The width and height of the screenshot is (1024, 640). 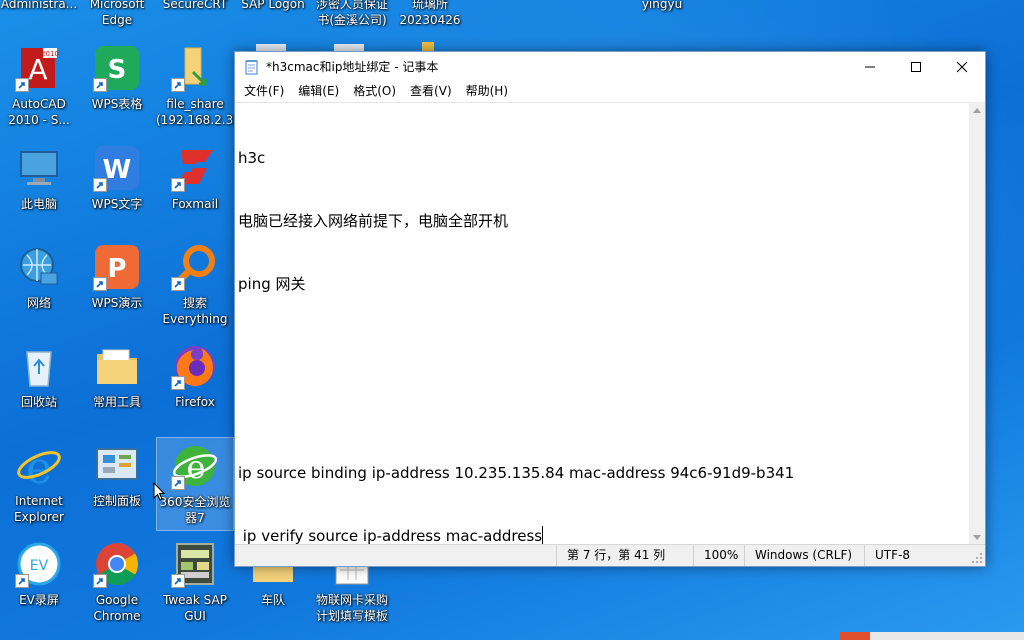 I want to click on desktop-icon-network: 网络, so click(x=39, y=286).